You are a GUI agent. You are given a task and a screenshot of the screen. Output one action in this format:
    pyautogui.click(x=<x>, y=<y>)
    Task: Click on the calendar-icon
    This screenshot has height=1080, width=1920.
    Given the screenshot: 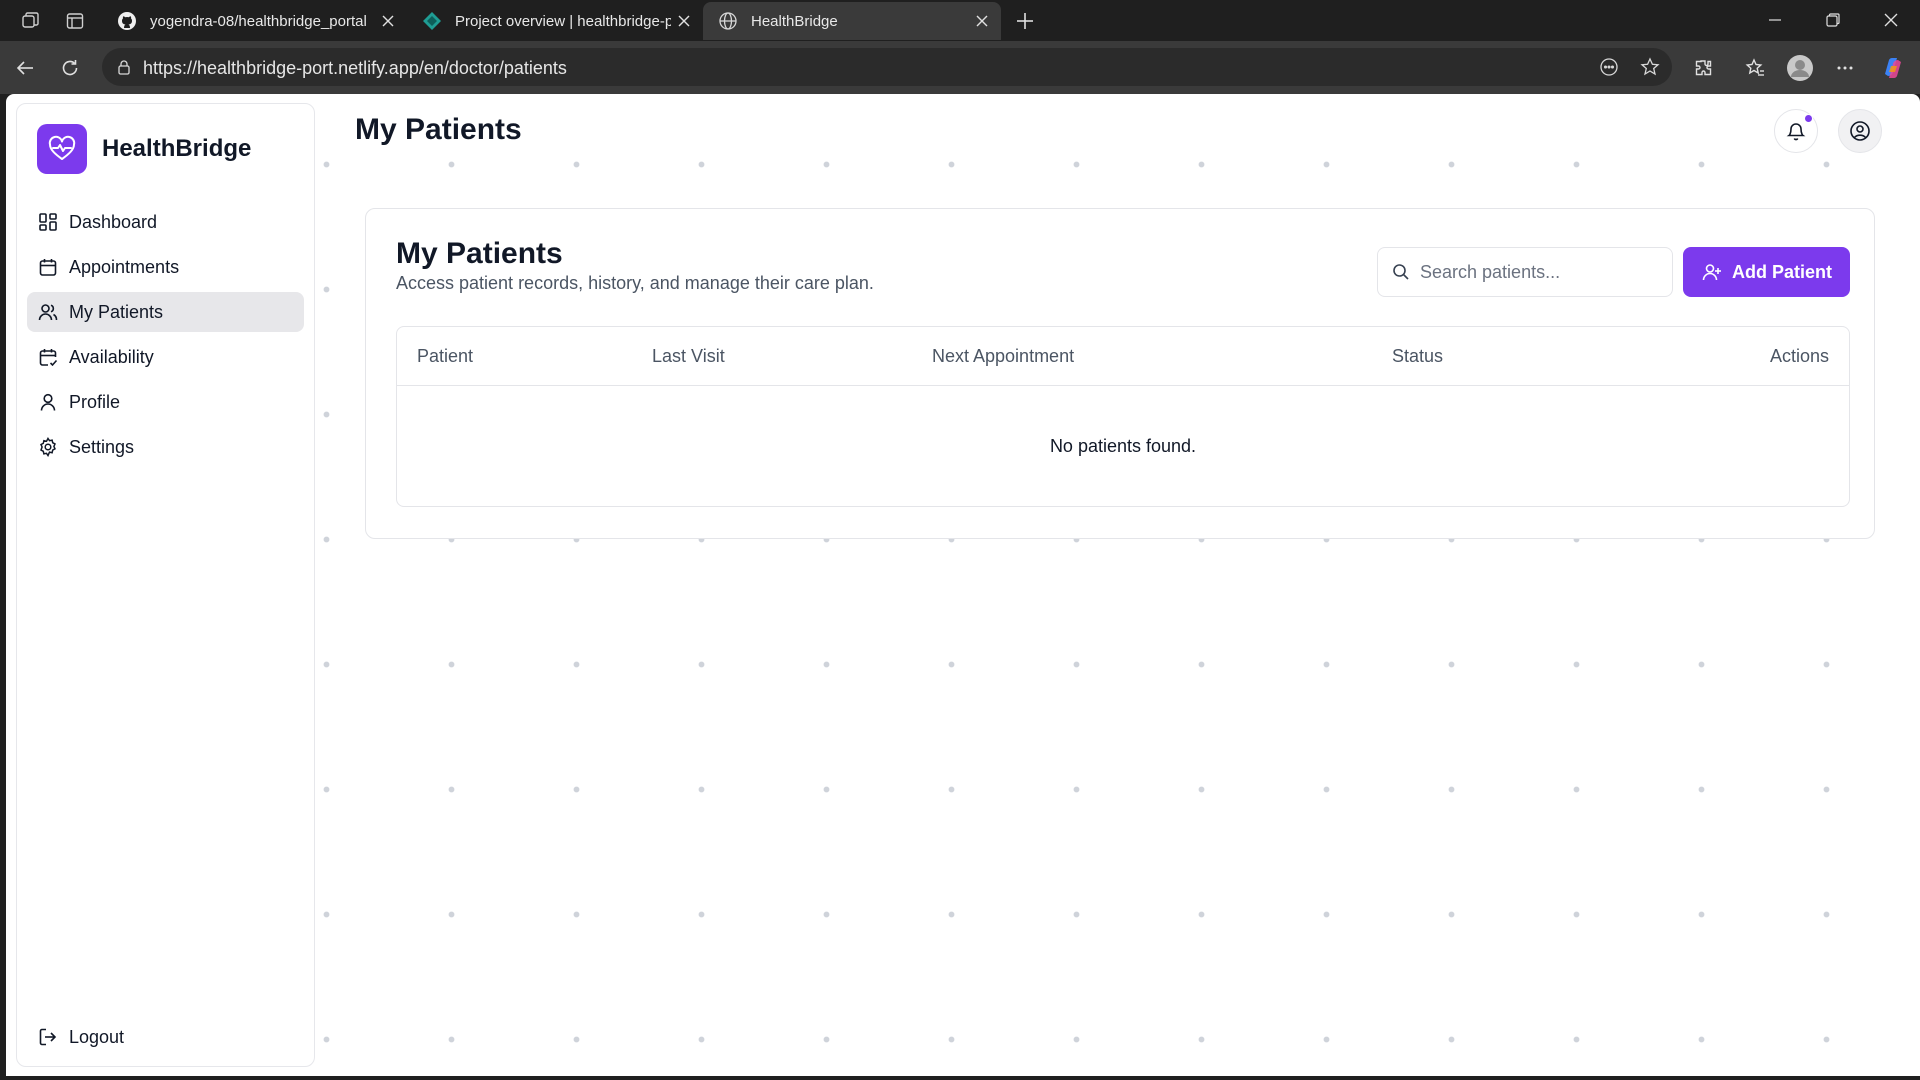 What is the action you would take?
    pyautogui.click(x=48, y=267)
    